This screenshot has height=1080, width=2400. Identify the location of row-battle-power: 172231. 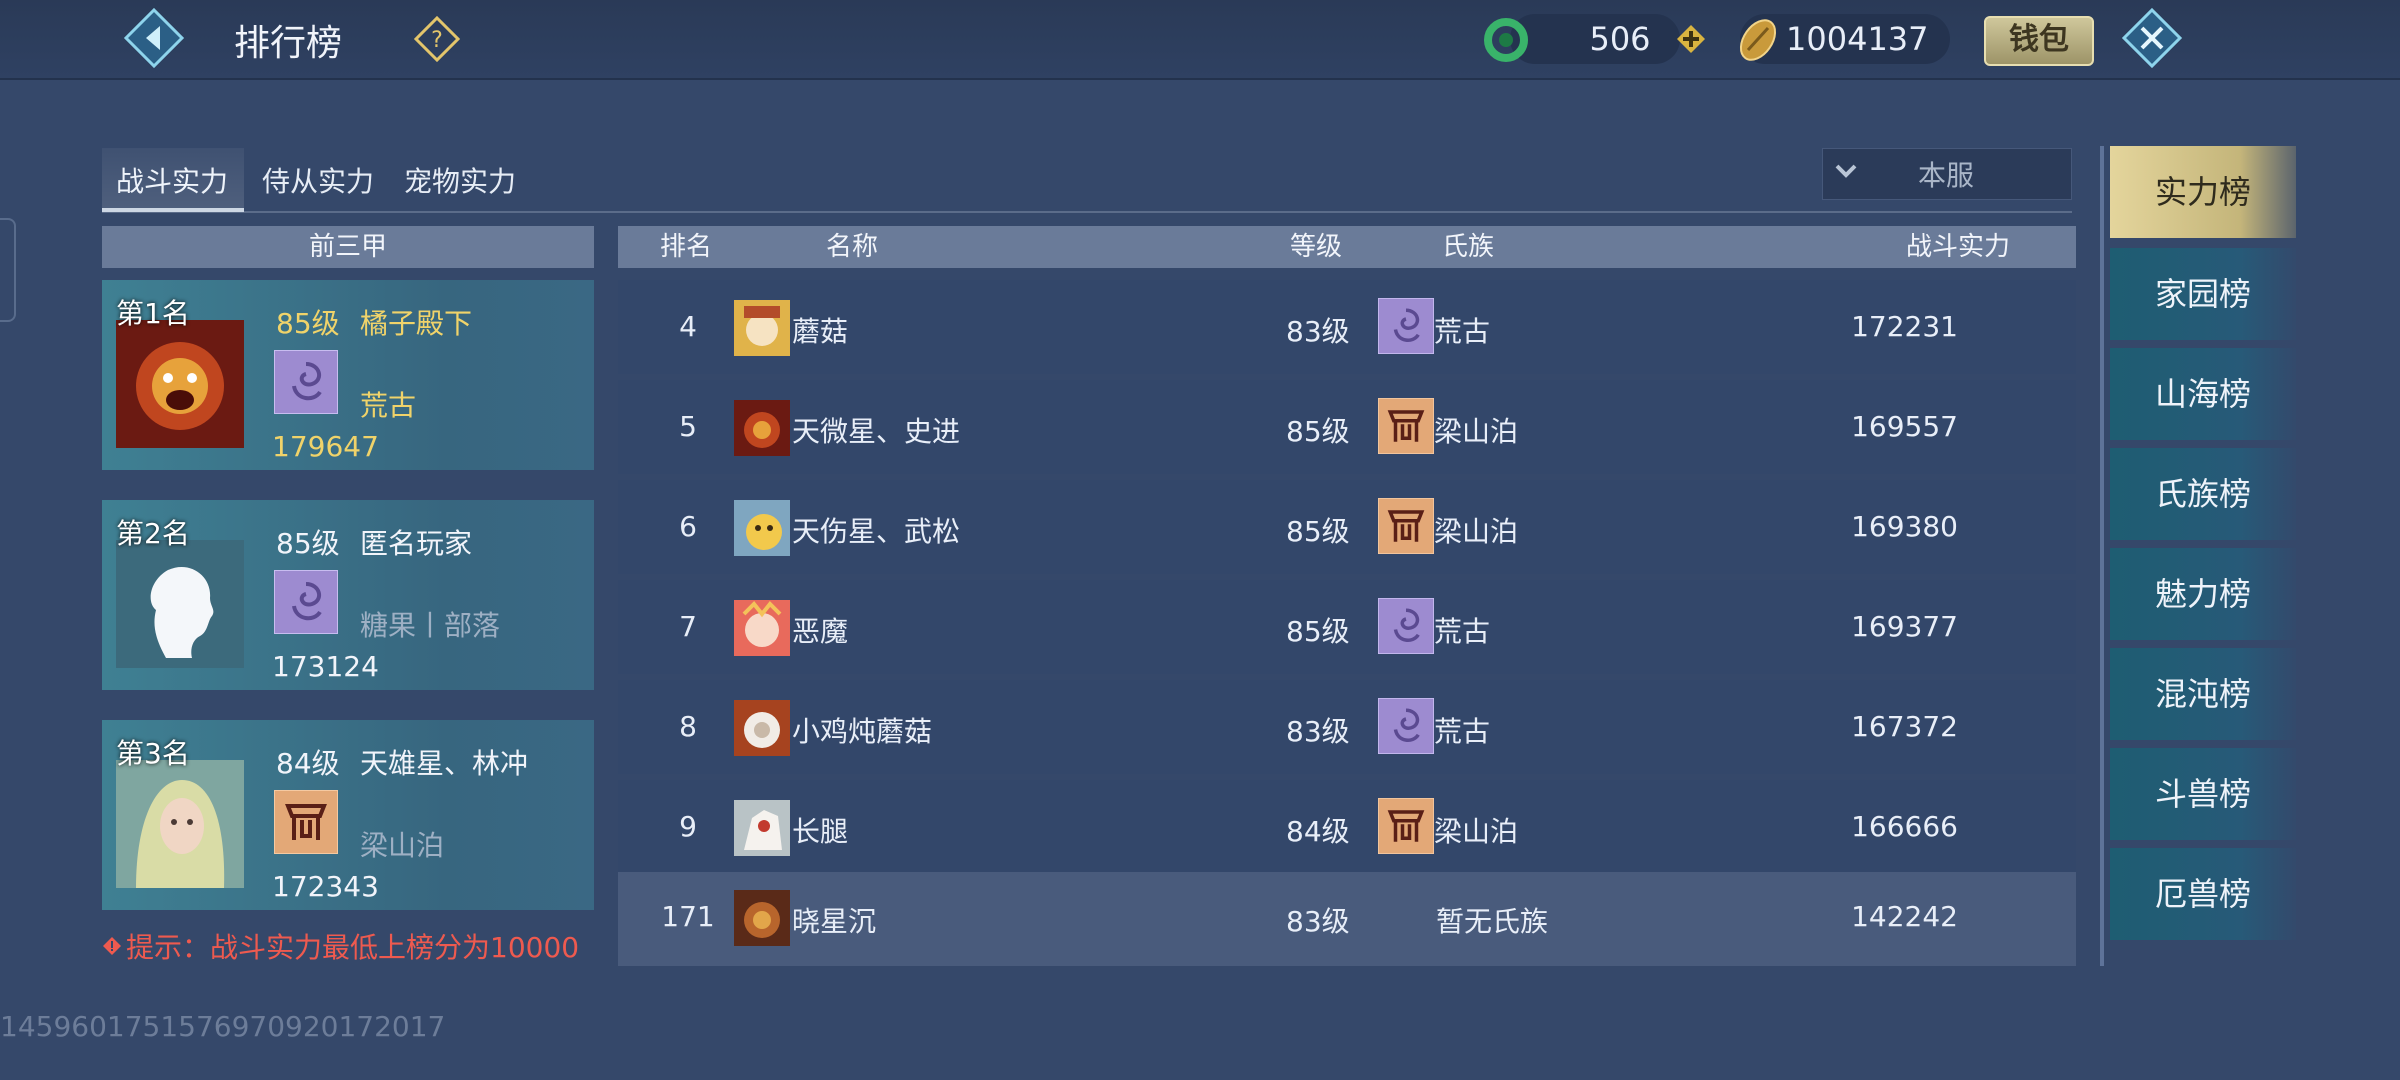
(1904, 326).